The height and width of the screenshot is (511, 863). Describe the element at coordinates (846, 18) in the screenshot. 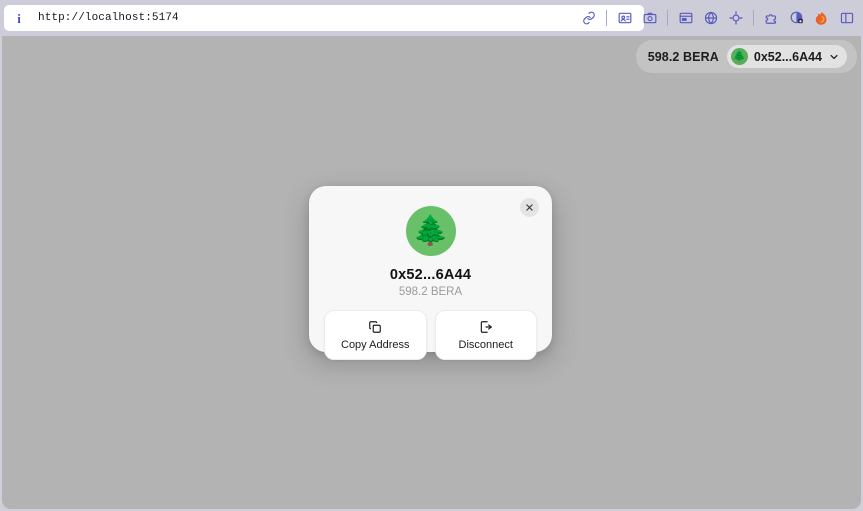

I see `sidebar-toggle-icon` at that location.